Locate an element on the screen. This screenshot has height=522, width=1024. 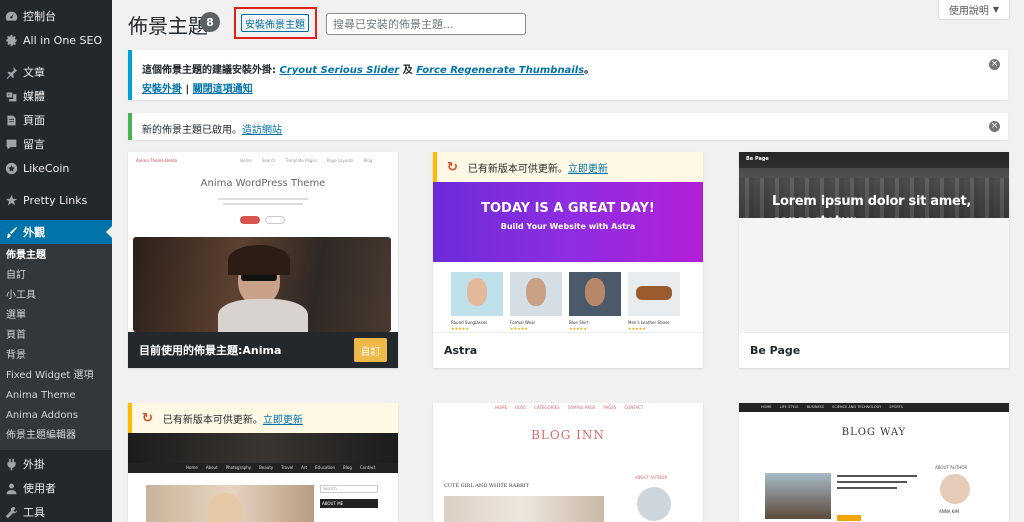
plugin-link-serious-slider: Cryout Serious Slider is located at coordinates (339, 70).